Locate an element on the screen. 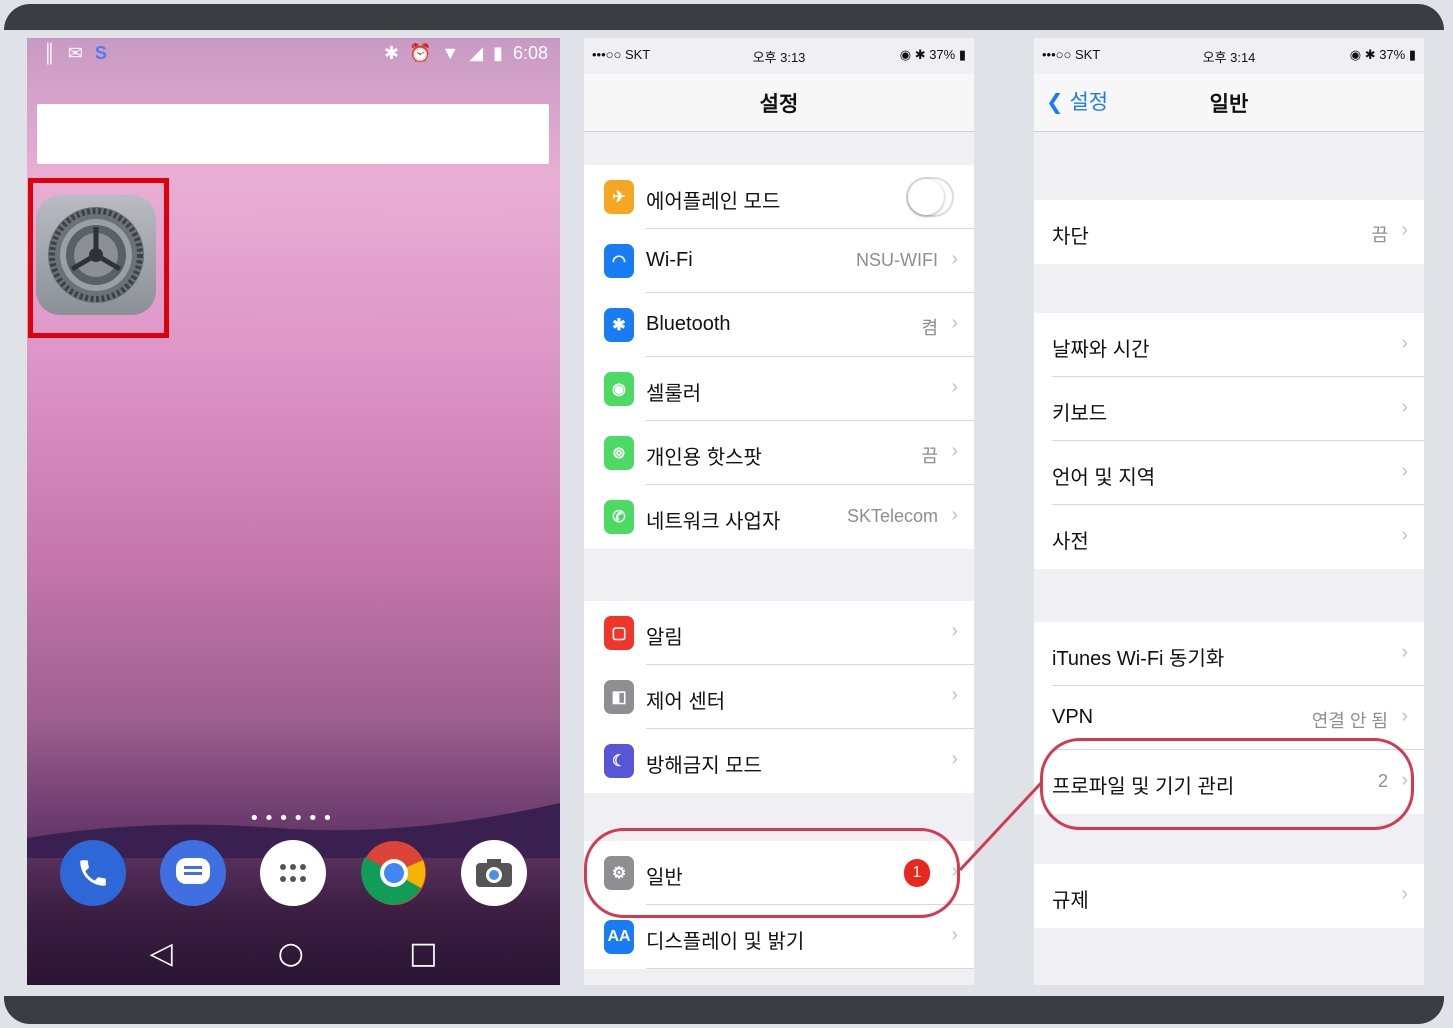 Image resolution: width=1453 pixels, height=1028 pixels. wifi-icon: ▼ is located at coordinates (450, 53).